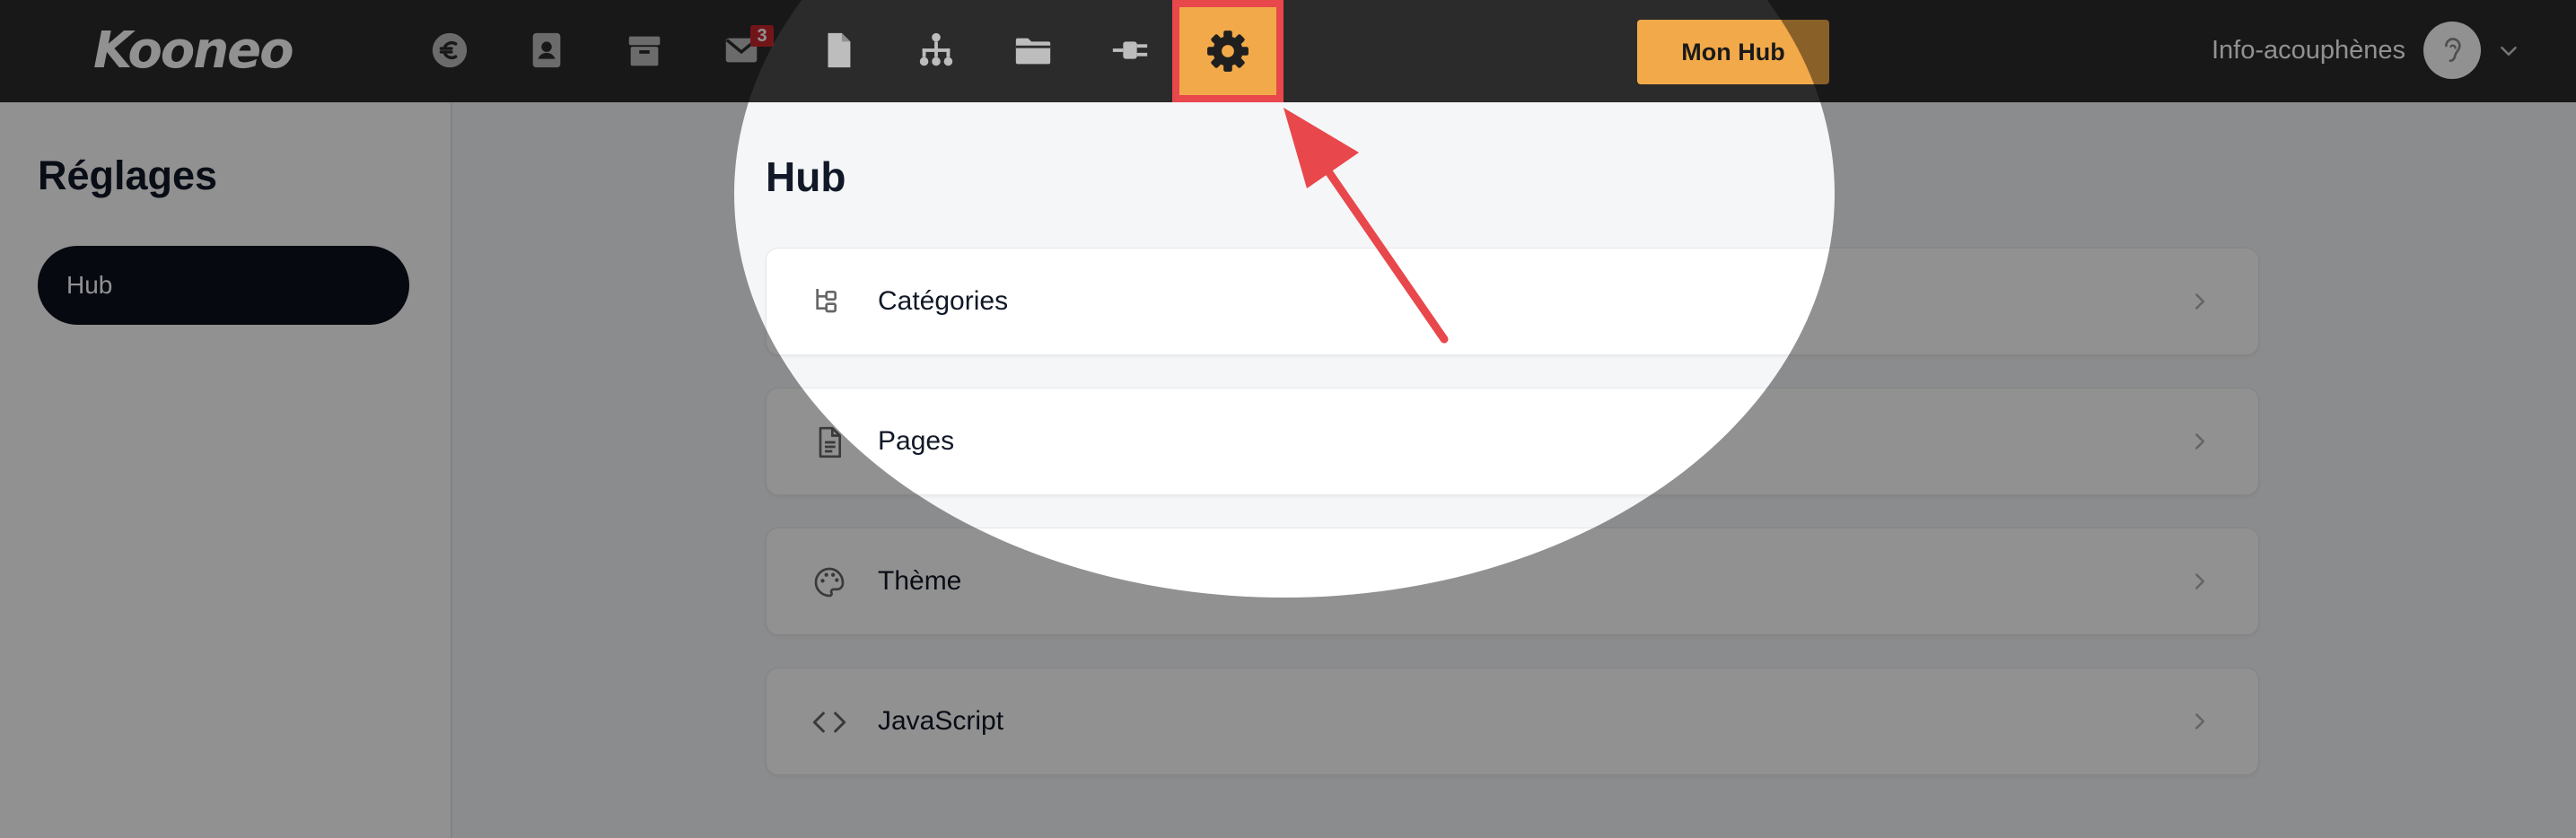  I want to click on javascript-card: JavaScript, so click(1512, 721).